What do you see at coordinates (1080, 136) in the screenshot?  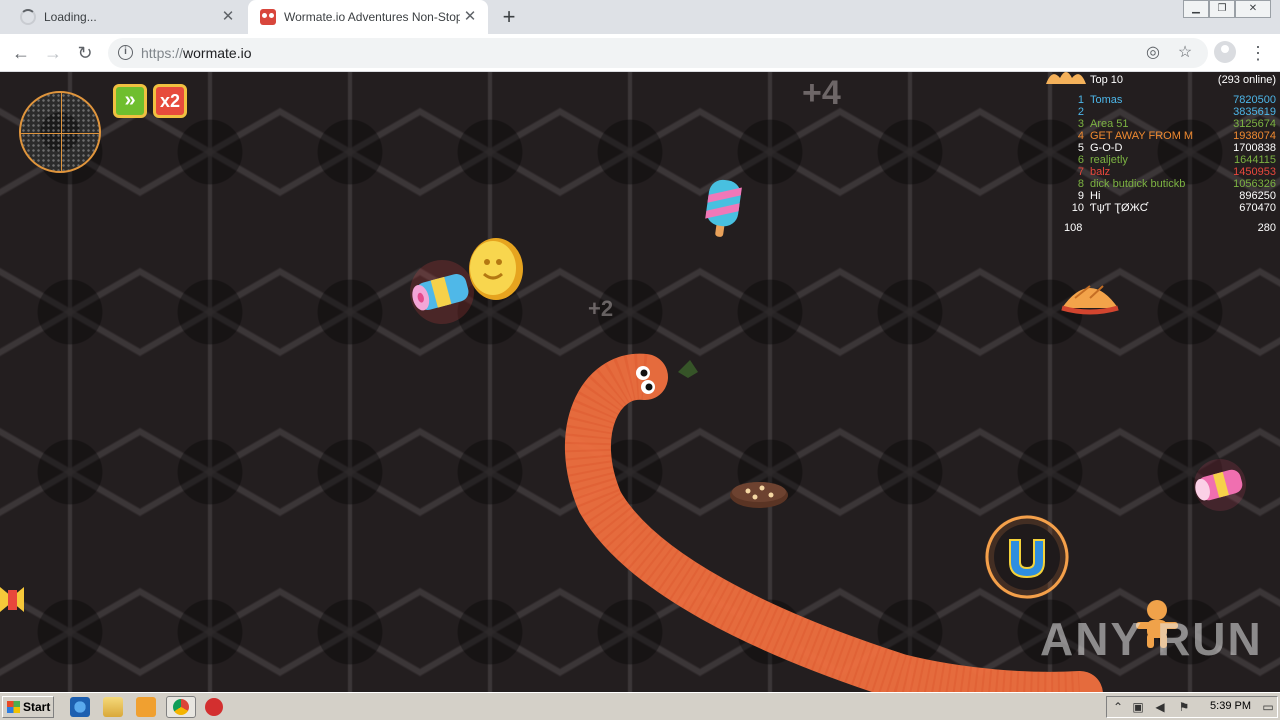 I see `leaderboard-rank: 4` at bounding box center [1080, 136].